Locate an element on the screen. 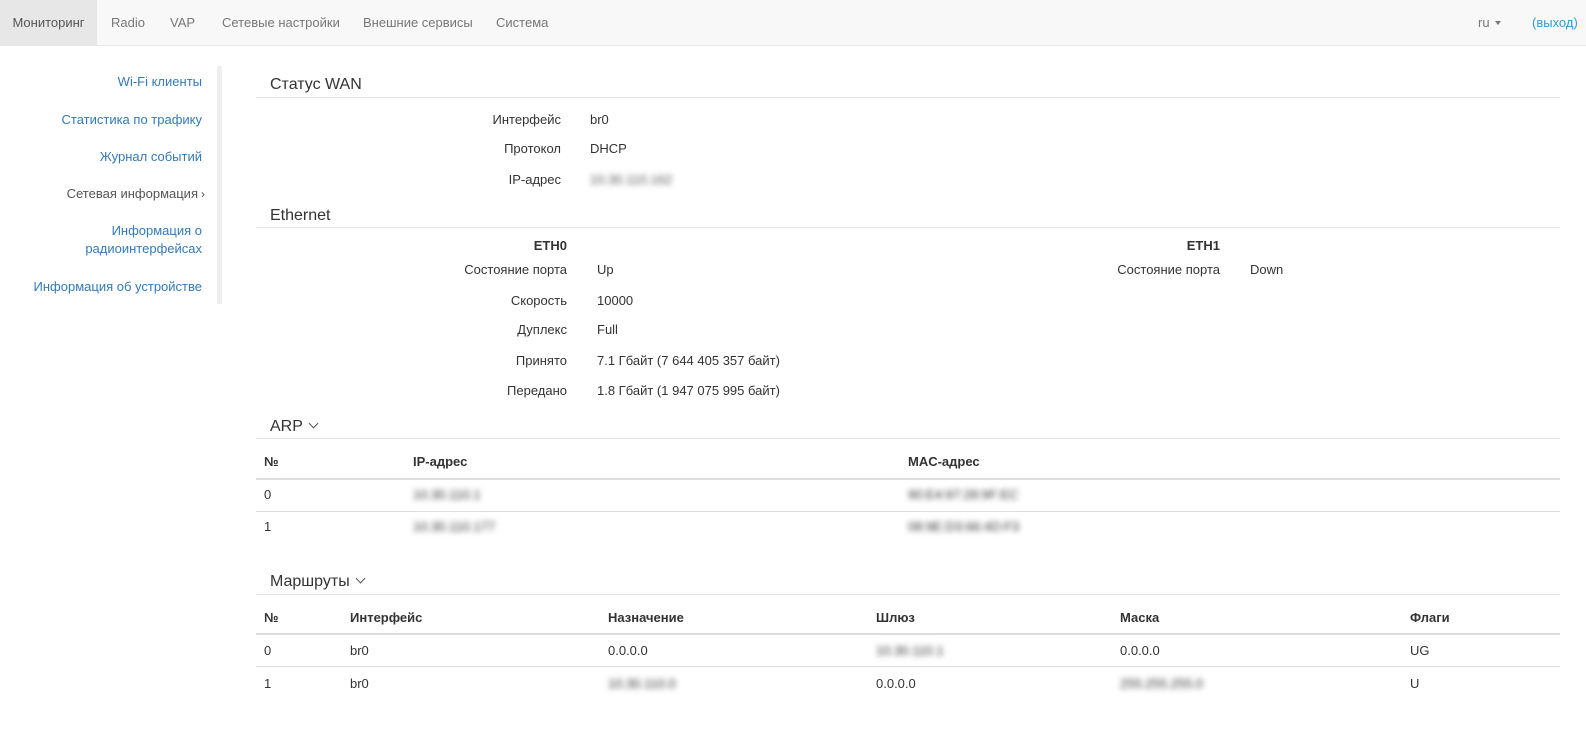 This screenshot has height=750, width=1586. arp-row-0-mac: 90:E4:97:28:9F:EC is located at coordinates (963, 494).